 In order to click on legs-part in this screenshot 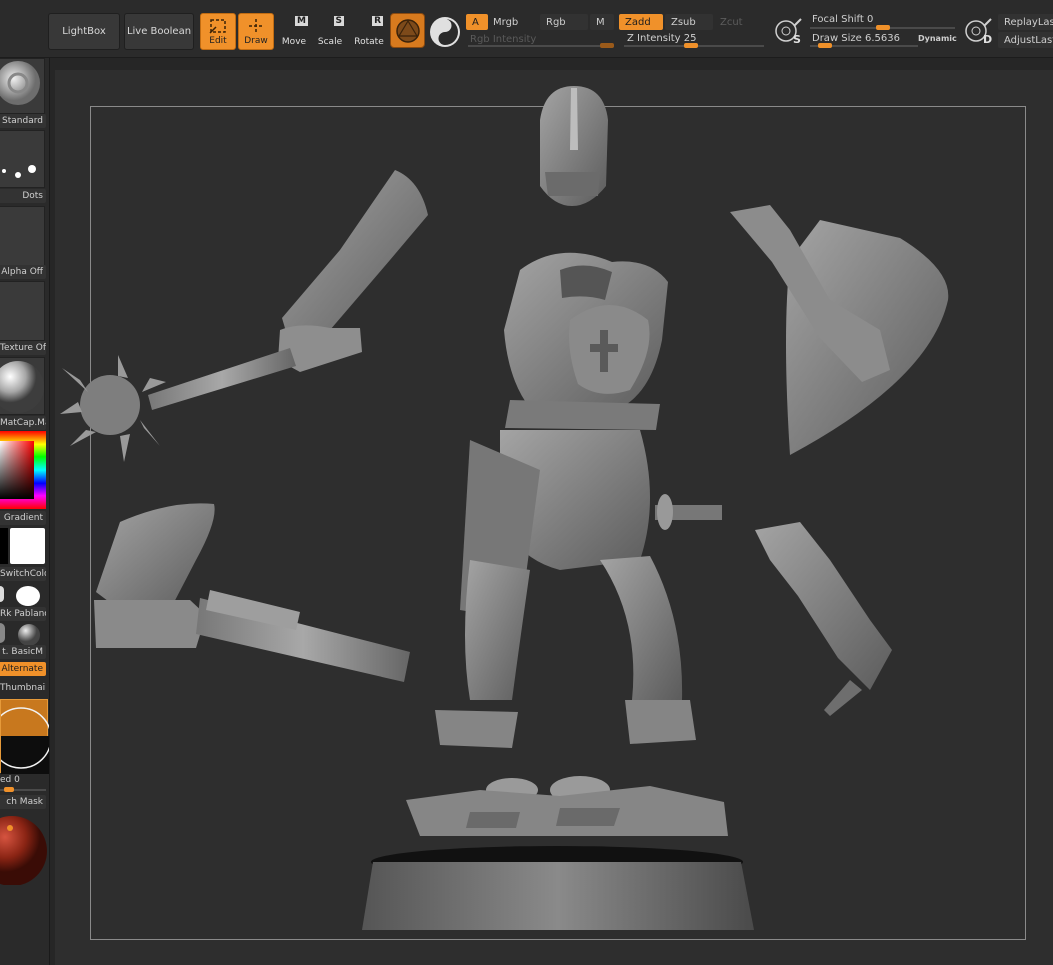, I will do `click(578, 589)`.